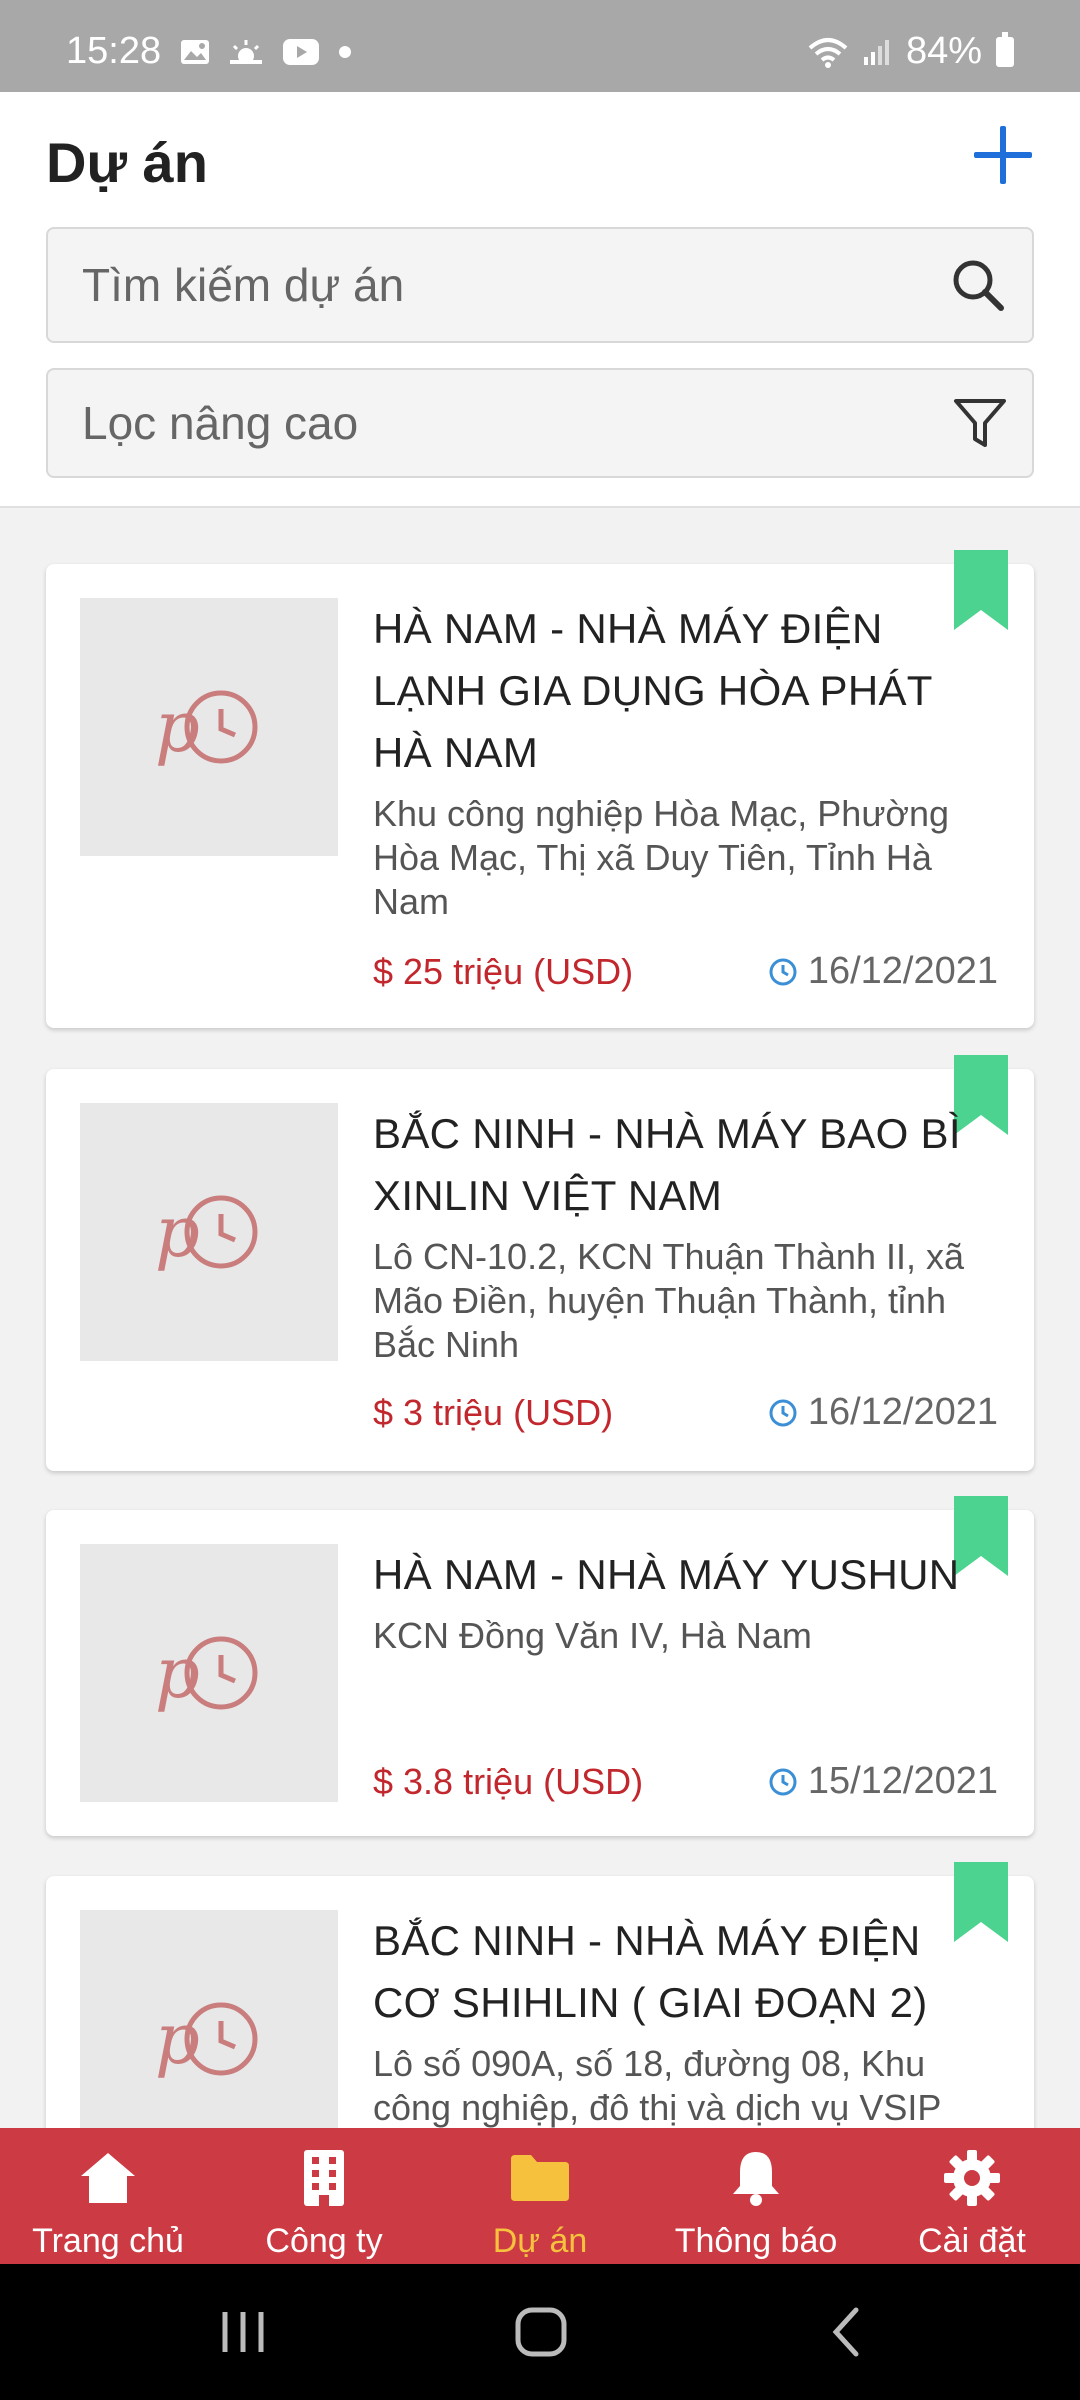 The width and height of the screenshot is (1080, 2400). Describe the element at coordinates (828, 52) in the screenshot. I see `wifi-icon` at that location.